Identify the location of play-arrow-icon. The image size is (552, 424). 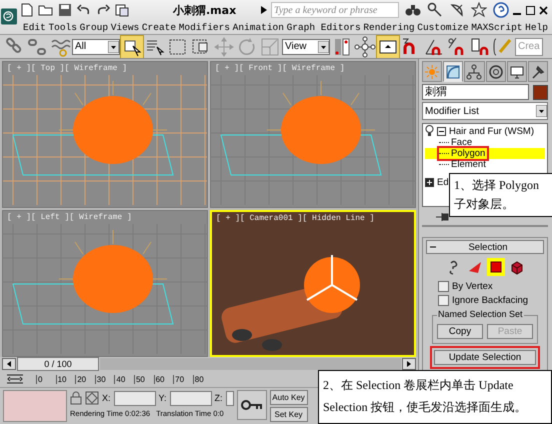
(264, 10).